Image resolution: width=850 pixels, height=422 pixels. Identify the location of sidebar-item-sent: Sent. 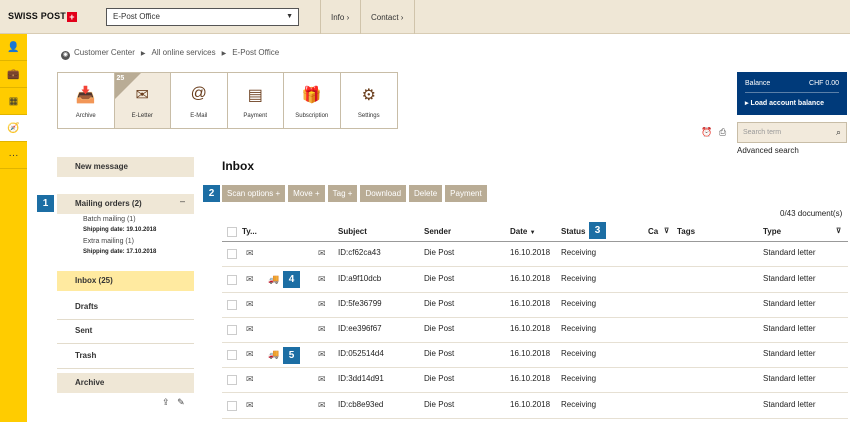
(125, 332).